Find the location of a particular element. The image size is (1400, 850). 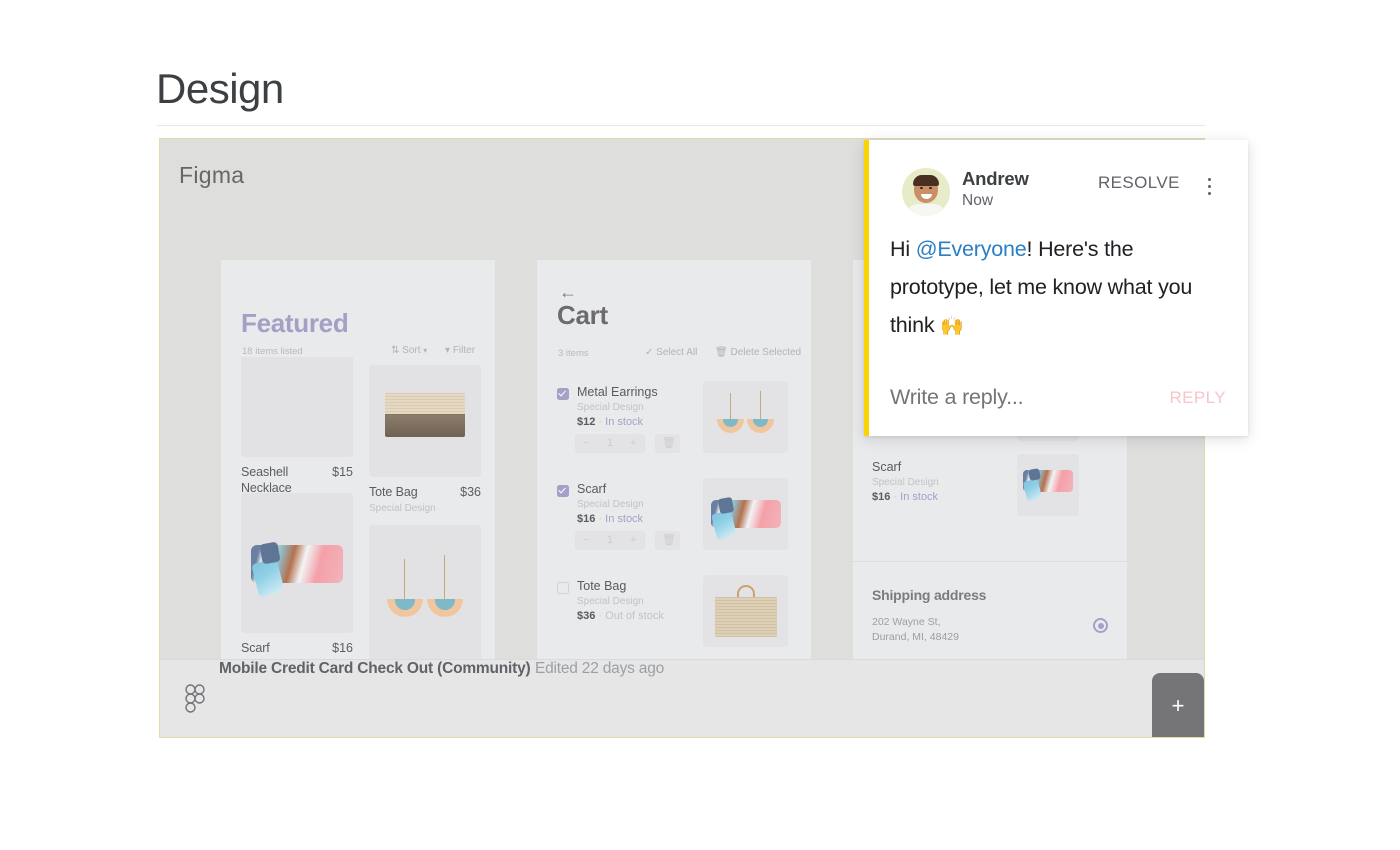

product-name: Seashell Necklace is located at coordinates (266, 480).